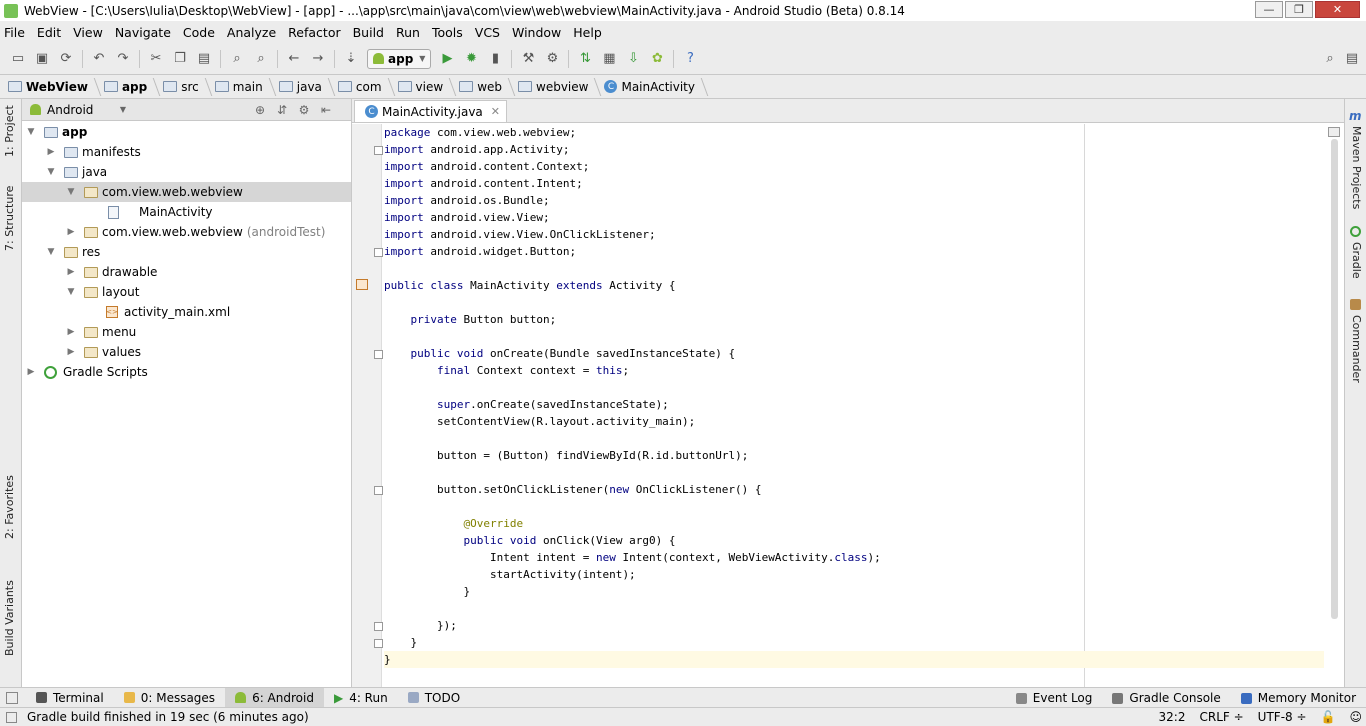  What do you see at coordinates (186, 372) in the screenshot?
I see `tree-item-gradle-scripts: ▶ Gradle Scripts` at bounding box center [186, 372].